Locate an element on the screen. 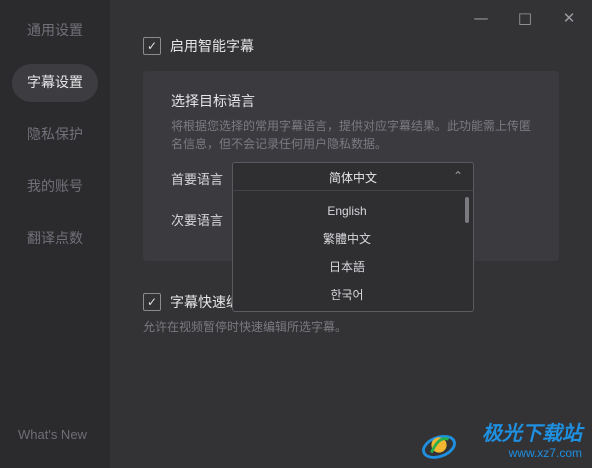 Image resolution: width=592 pixels, height=468 pixels. primary-language-value: 简体中文 is located at coordinates (352, 178).